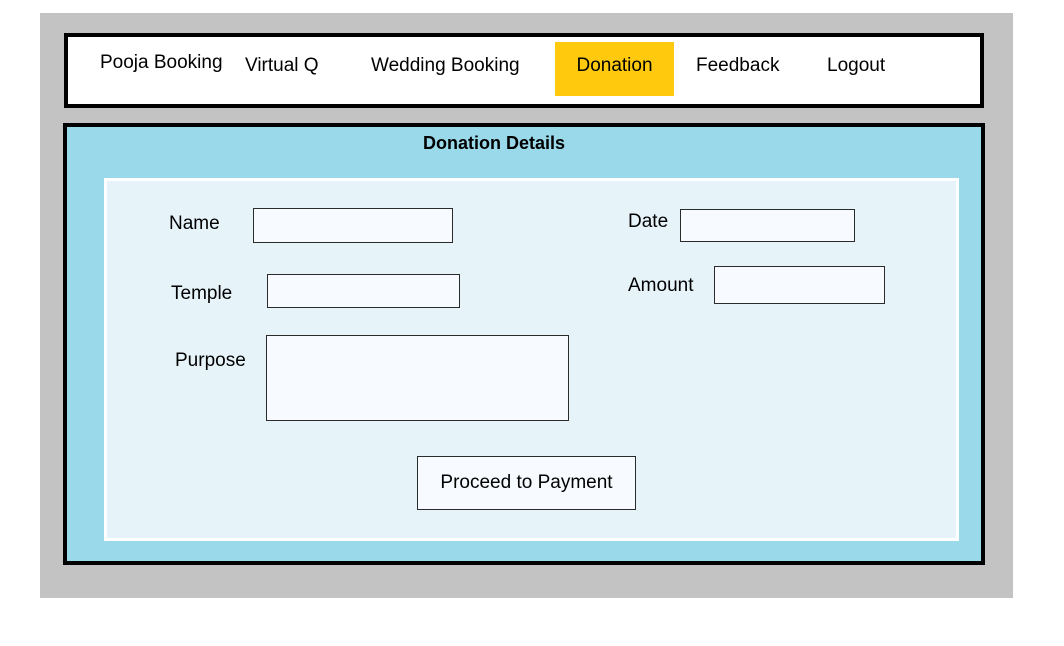 The image size is (1064, 646). I want to click on nav-item-feedback: Feedback, so click(737, 66).